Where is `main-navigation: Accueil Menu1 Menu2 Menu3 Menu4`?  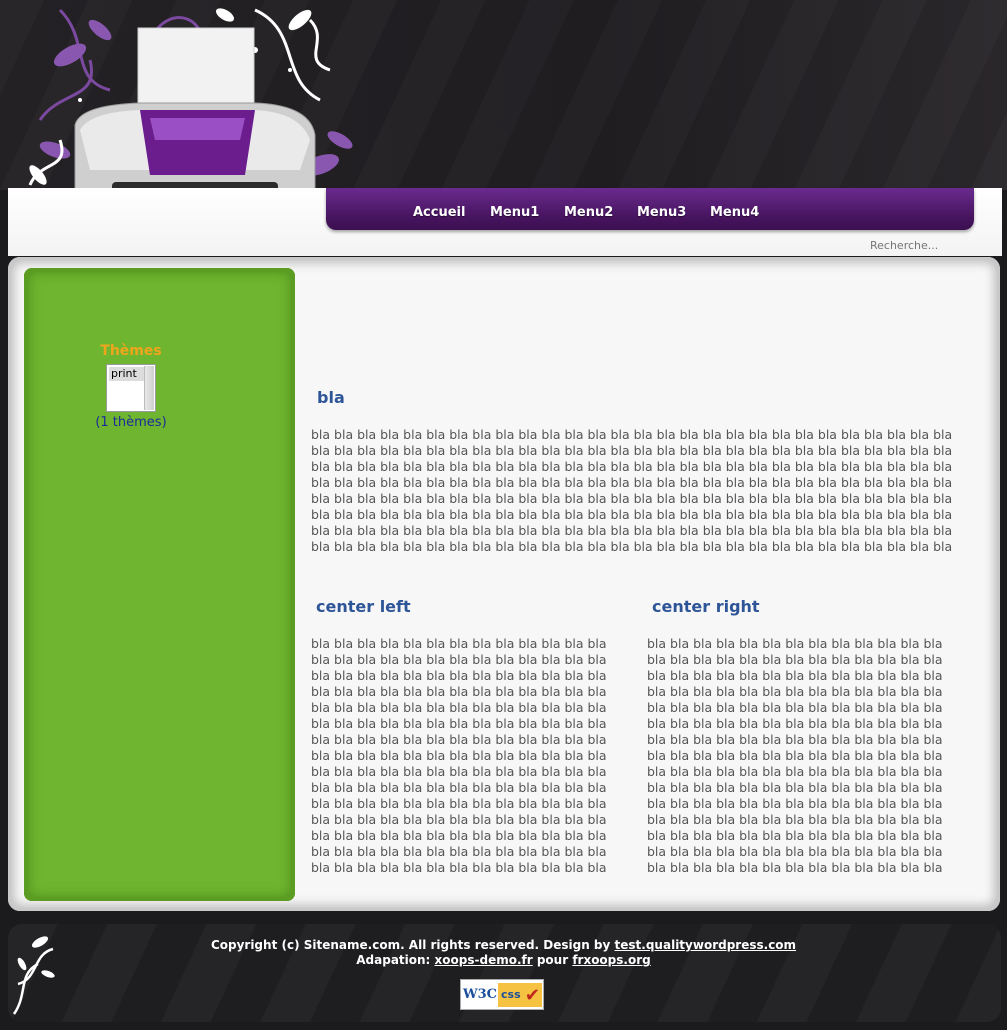
main-navigation: Accueil Menu1 Menu2 Menu3 Menu4 is located at coordinates (650, 209).